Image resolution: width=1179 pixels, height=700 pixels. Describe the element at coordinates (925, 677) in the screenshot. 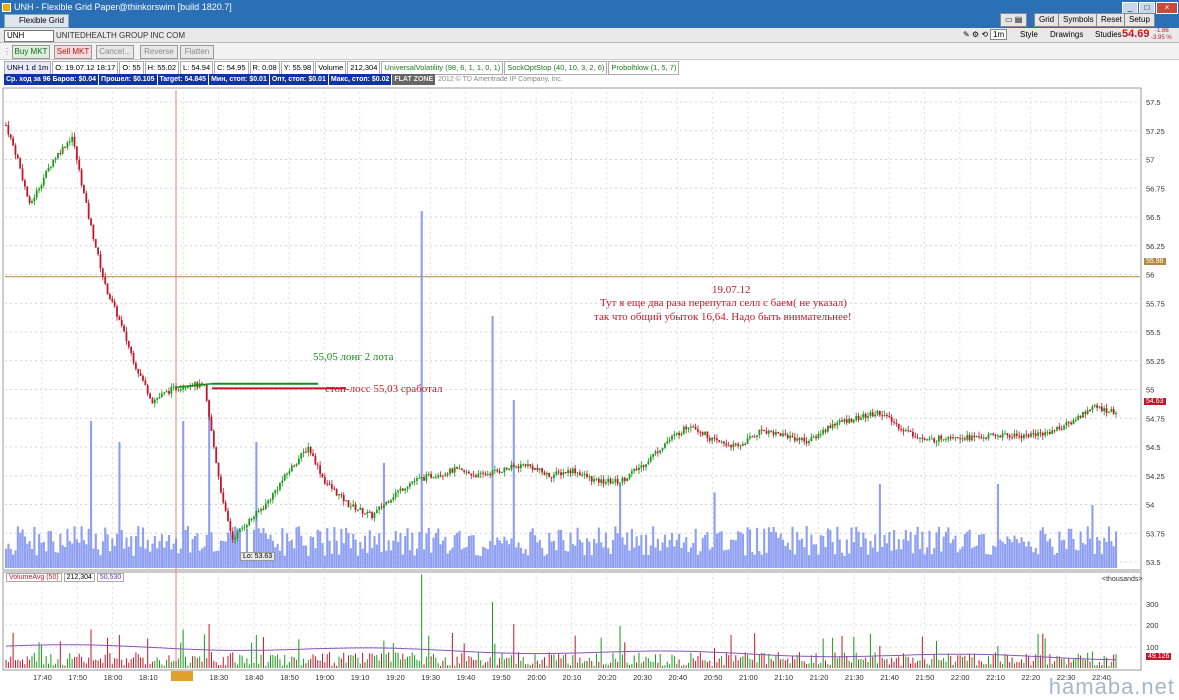

I see `x-tick-label: 21:50` at that location.